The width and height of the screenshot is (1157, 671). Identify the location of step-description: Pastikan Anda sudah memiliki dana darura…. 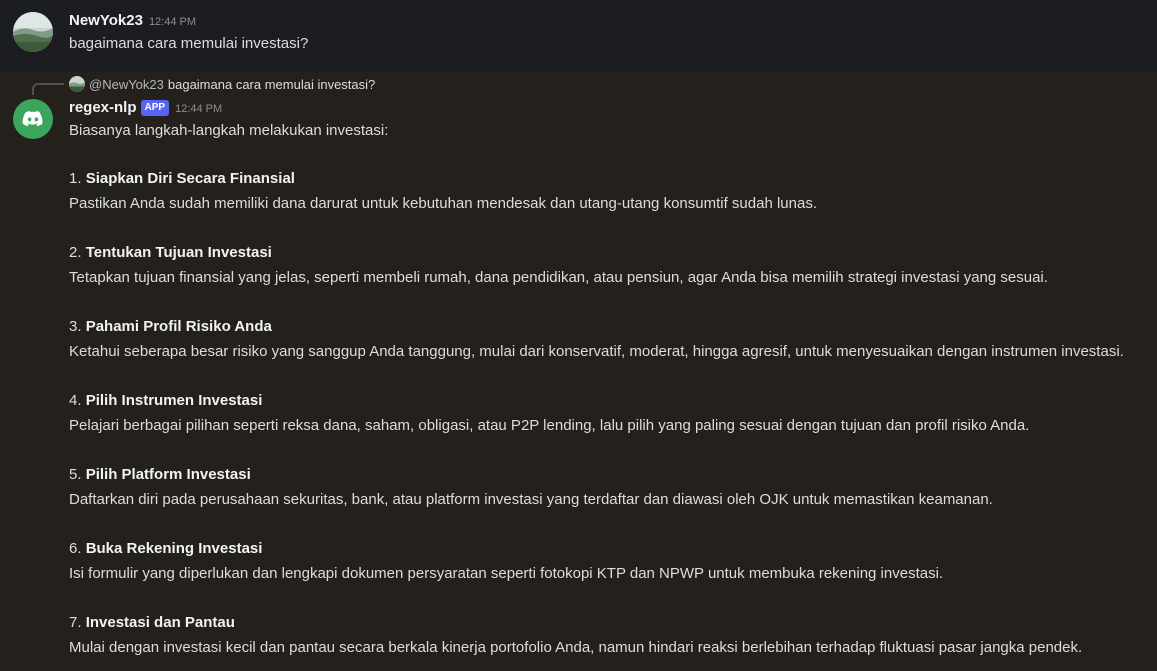
(443, 203).